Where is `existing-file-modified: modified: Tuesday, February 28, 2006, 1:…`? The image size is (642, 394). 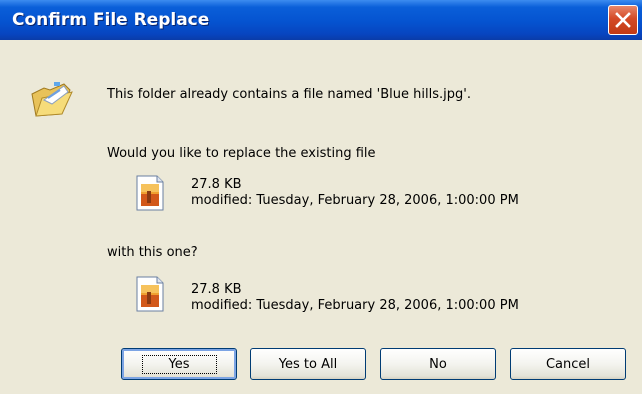
existing-file-modified: modified: Tuesday, February 28, 2006, 1:… is located at coordinates (355, 200).